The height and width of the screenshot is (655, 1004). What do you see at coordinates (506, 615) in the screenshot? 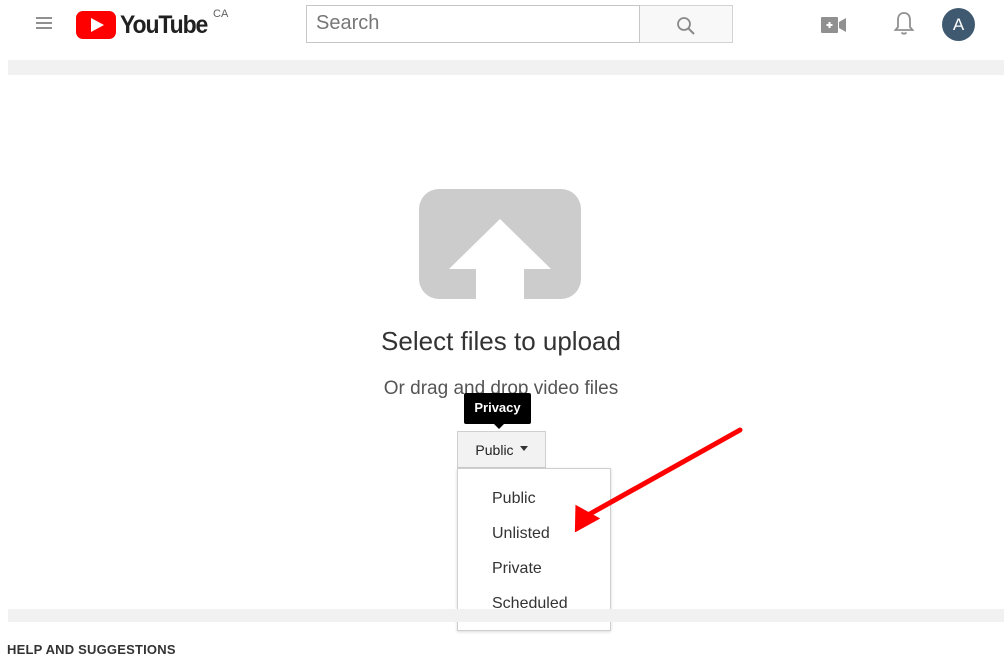
I see `divider-band-bottom` at bounding box center [506, 615].